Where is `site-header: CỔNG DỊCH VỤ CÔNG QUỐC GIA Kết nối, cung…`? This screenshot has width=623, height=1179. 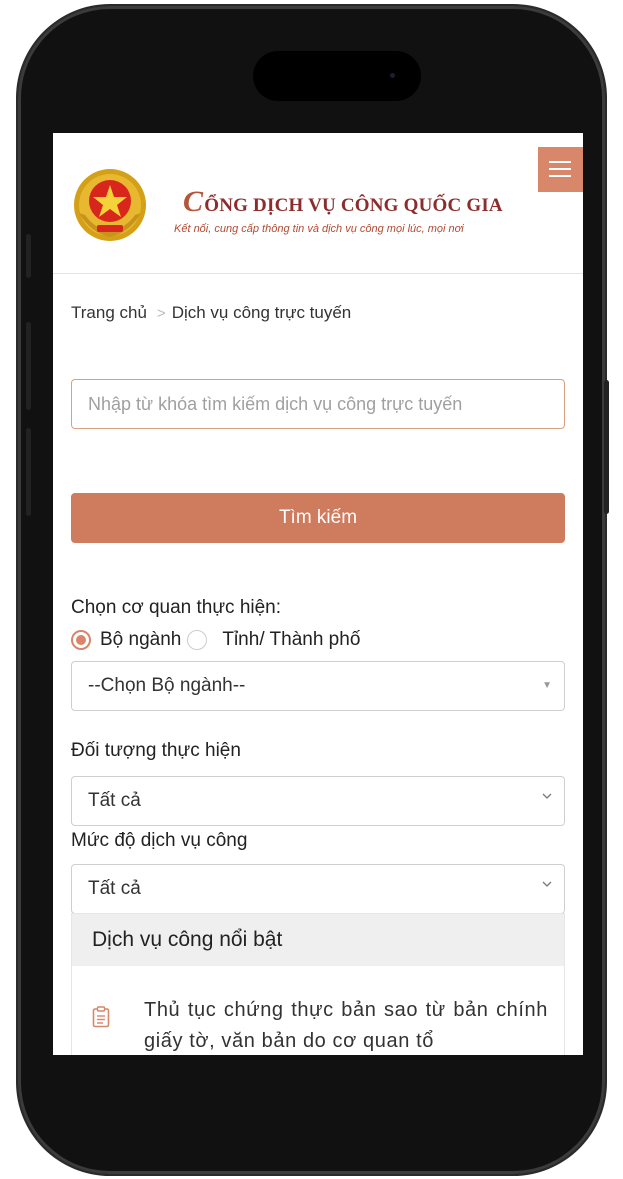 site-header: CỔNG DỊCH VỤ CÔNG QUỐC GIA Kết nối, cung… is located at coordinates (318, 203).